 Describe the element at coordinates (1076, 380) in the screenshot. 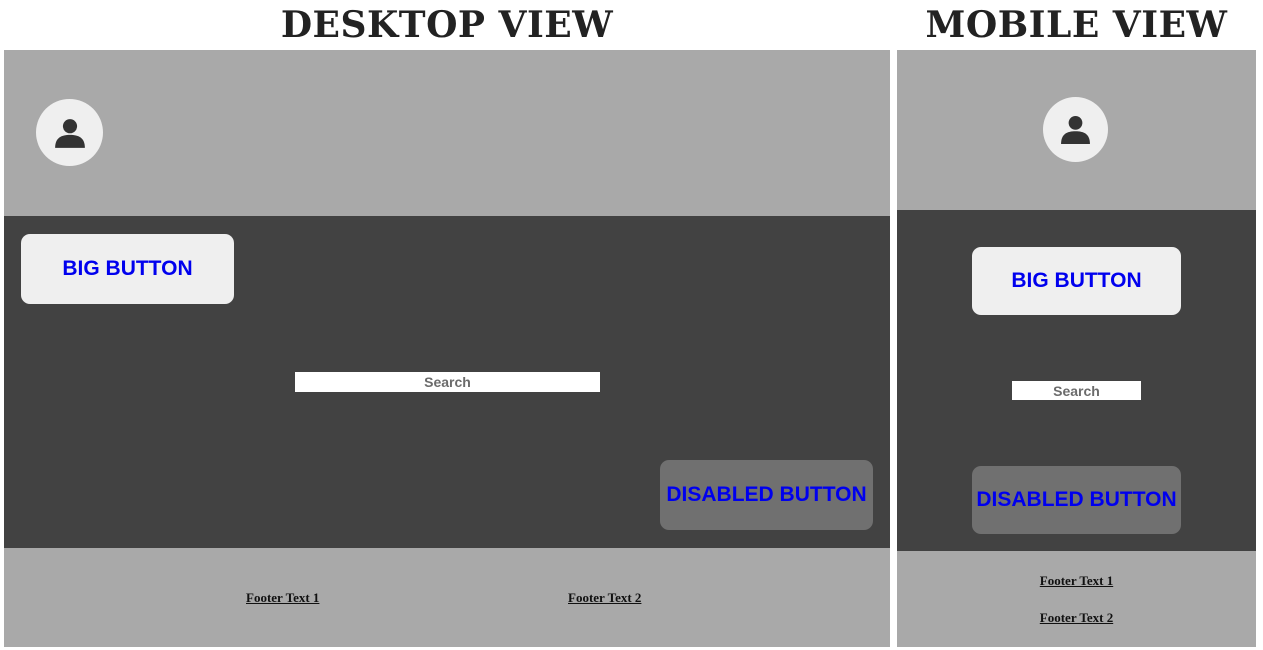

I see `main-content: BIG BUTTON DISABLED BUTTON` at that location.